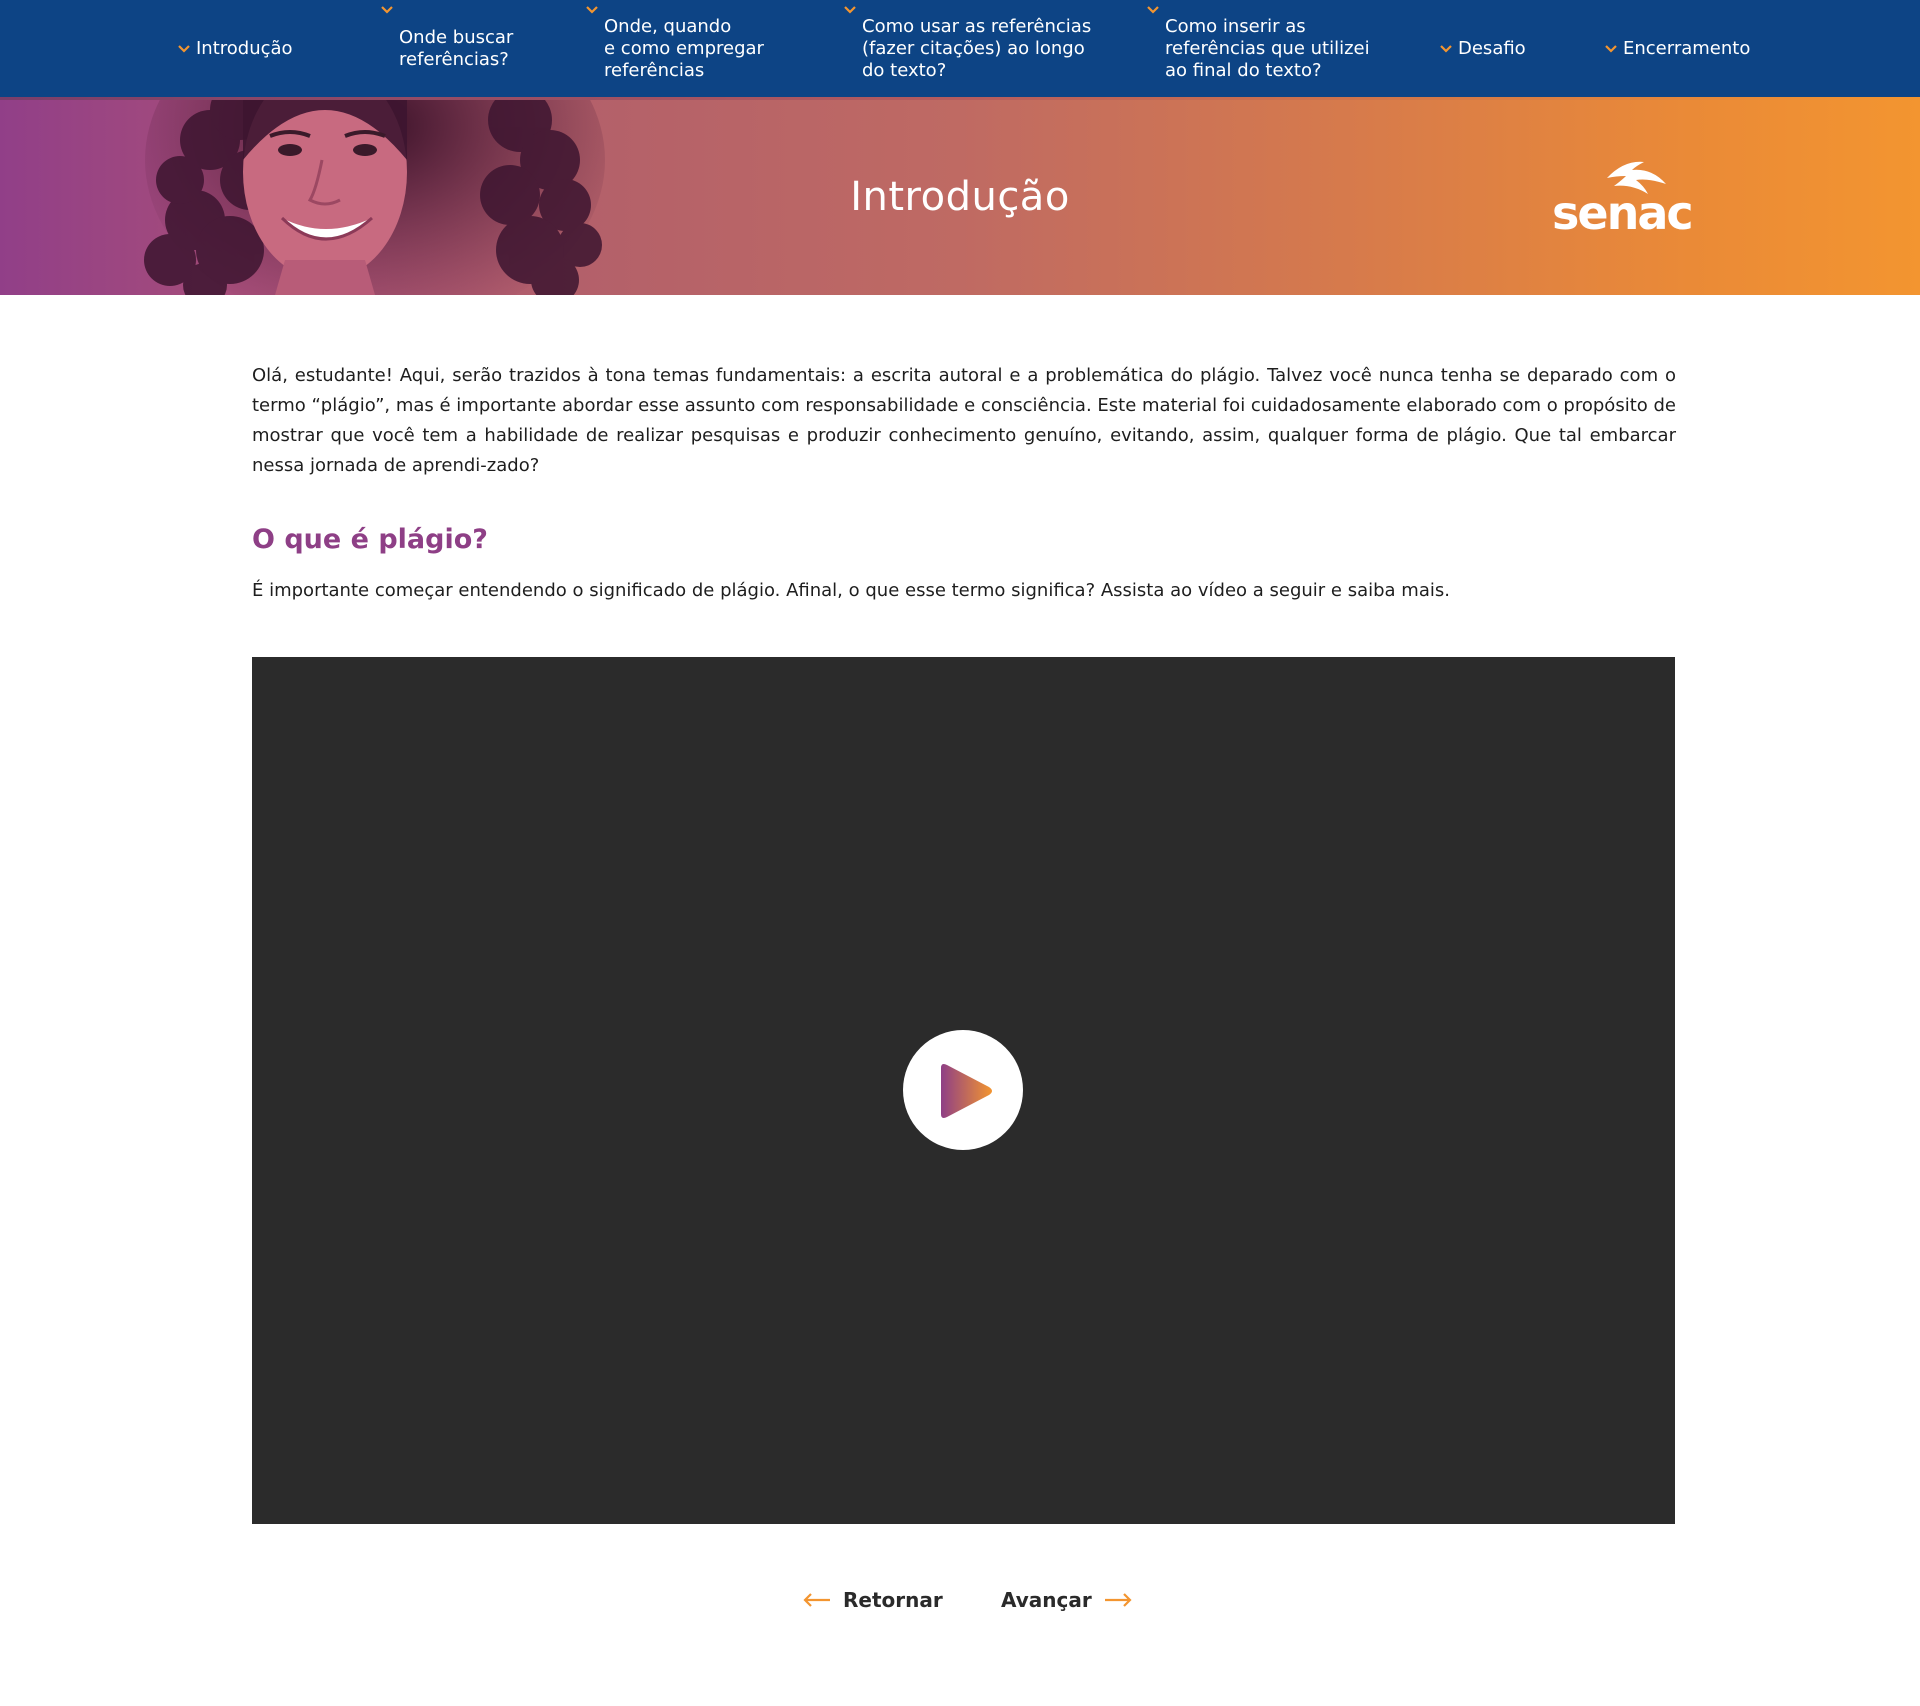  Describe the element at coordinates (1492, 48) in the screenshot. I see `nav-item-label: Desafio` at that location.